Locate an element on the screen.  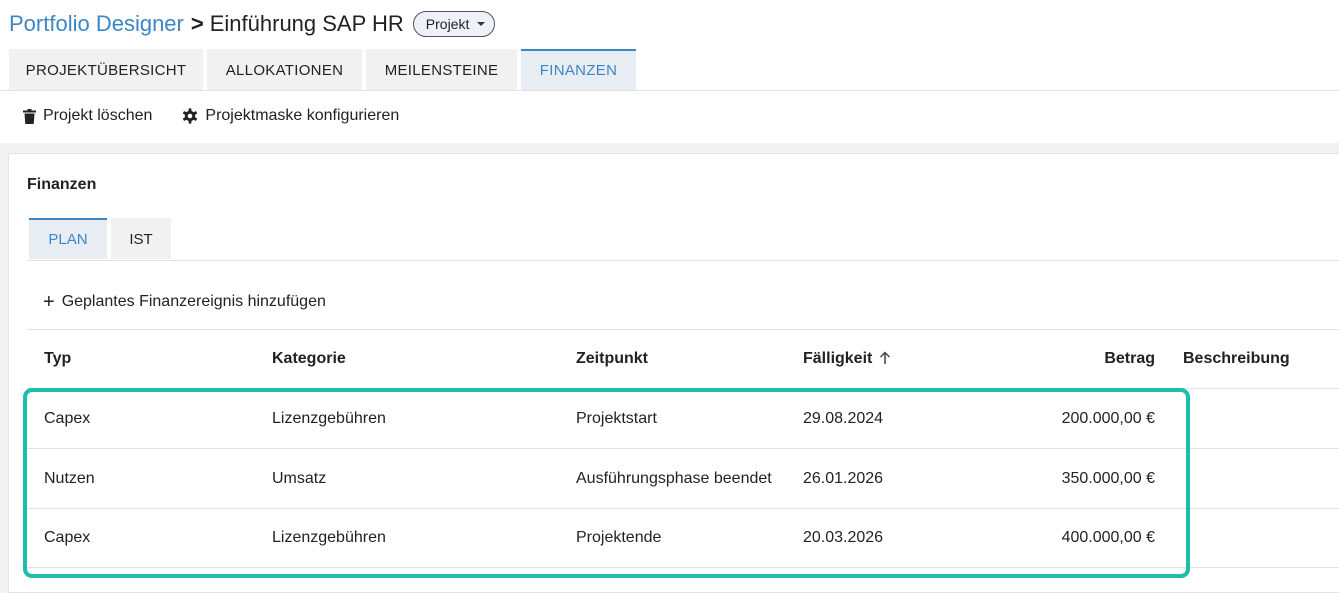
tab-label: FINANZEN is located at coordinates (578, 70).